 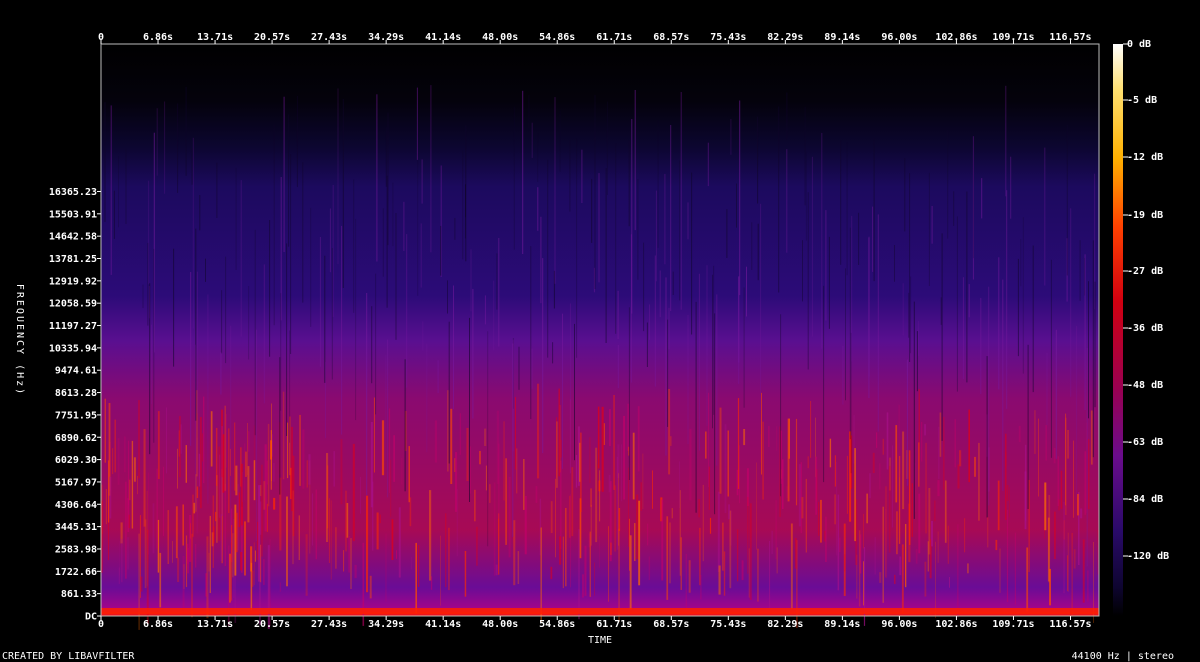 I want to click on freq-tick-label: 861.33, so click(x=79, y=594).